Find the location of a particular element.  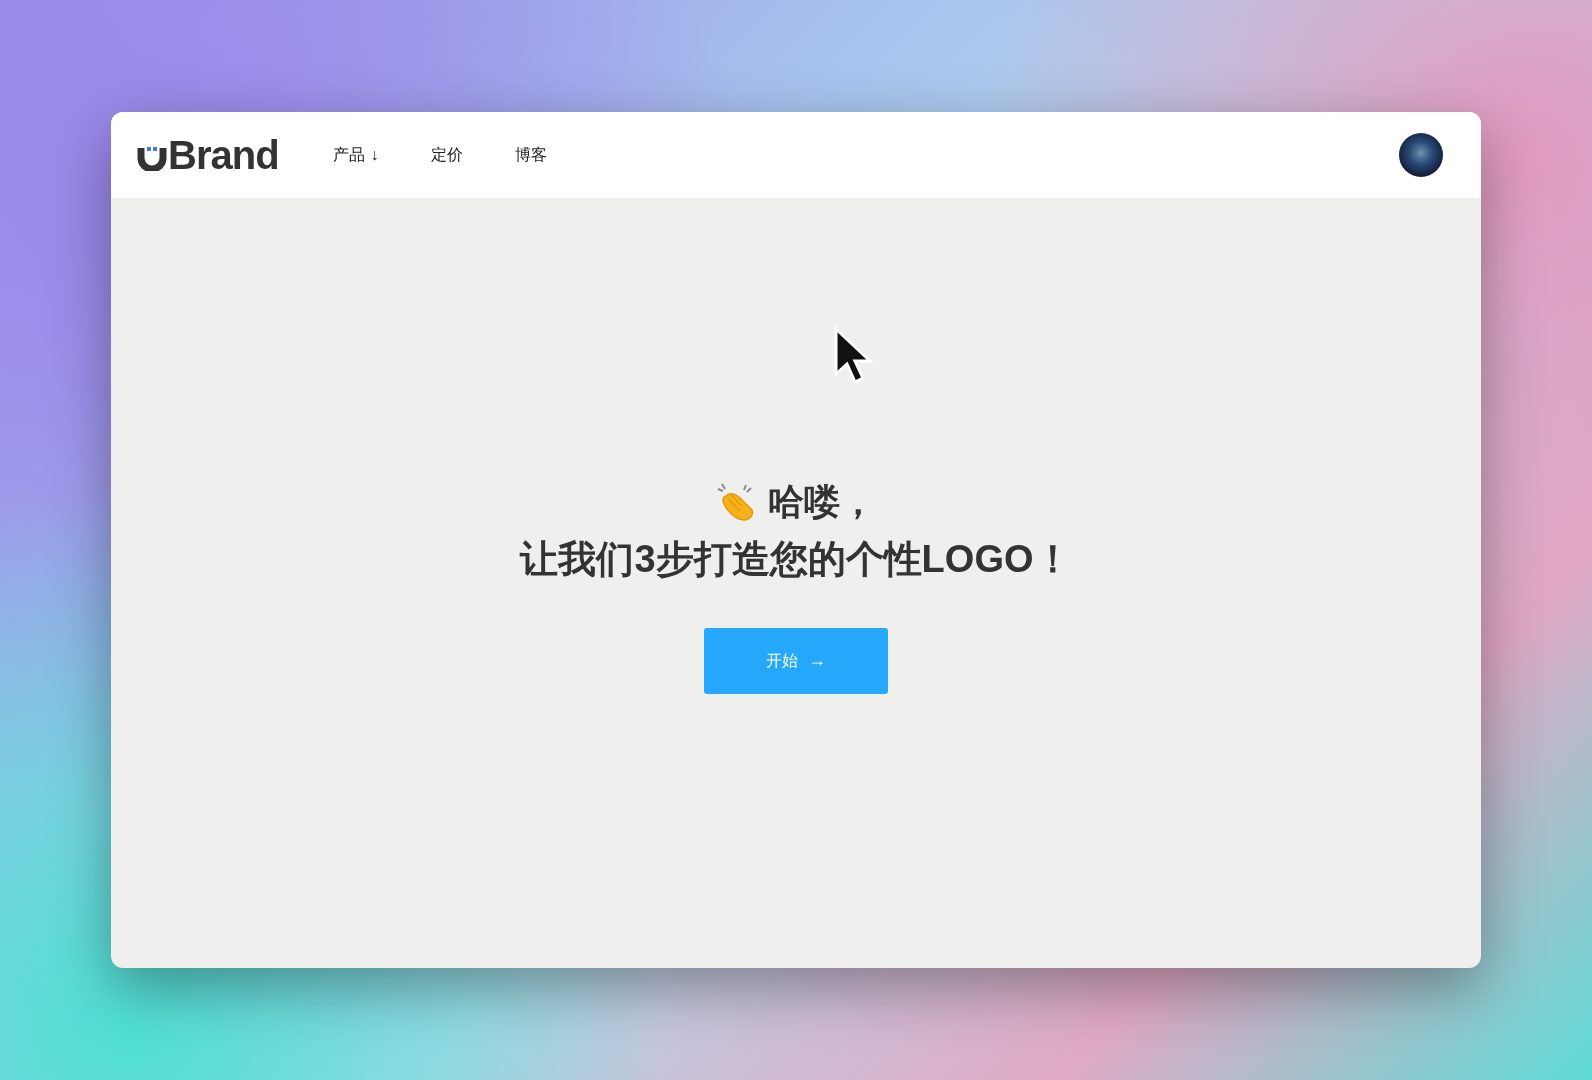

logo-mark-icon is located at coordinates (152, 157).